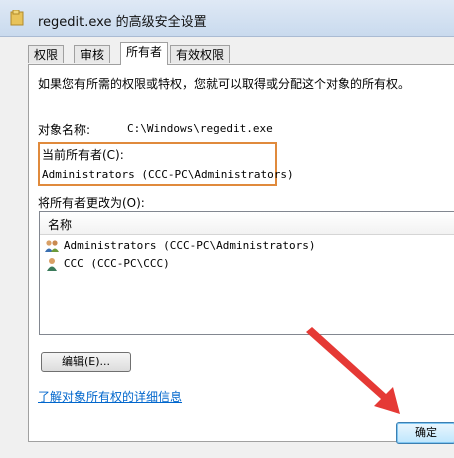 The height and width of the screenshot is (458, 454). What do you see at coordinates (224, 84) in the screenshot?
I see `owner-intro-text: 如果您有所需的权限或特权，您就可以取得或分配这个对象的所有权。` at bounding box center [224, 84].